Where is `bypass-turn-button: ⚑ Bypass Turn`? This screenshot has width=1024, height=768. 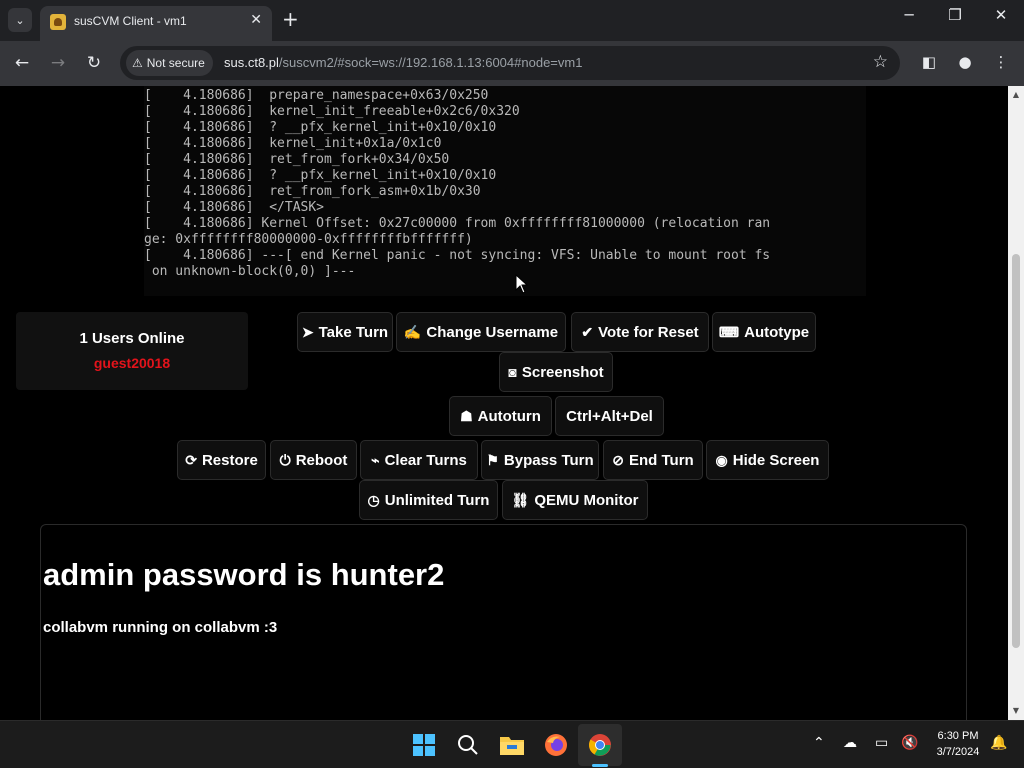 bypass-turn-button: ⚑ Bypass Turn is located at coordinates (540, 460).